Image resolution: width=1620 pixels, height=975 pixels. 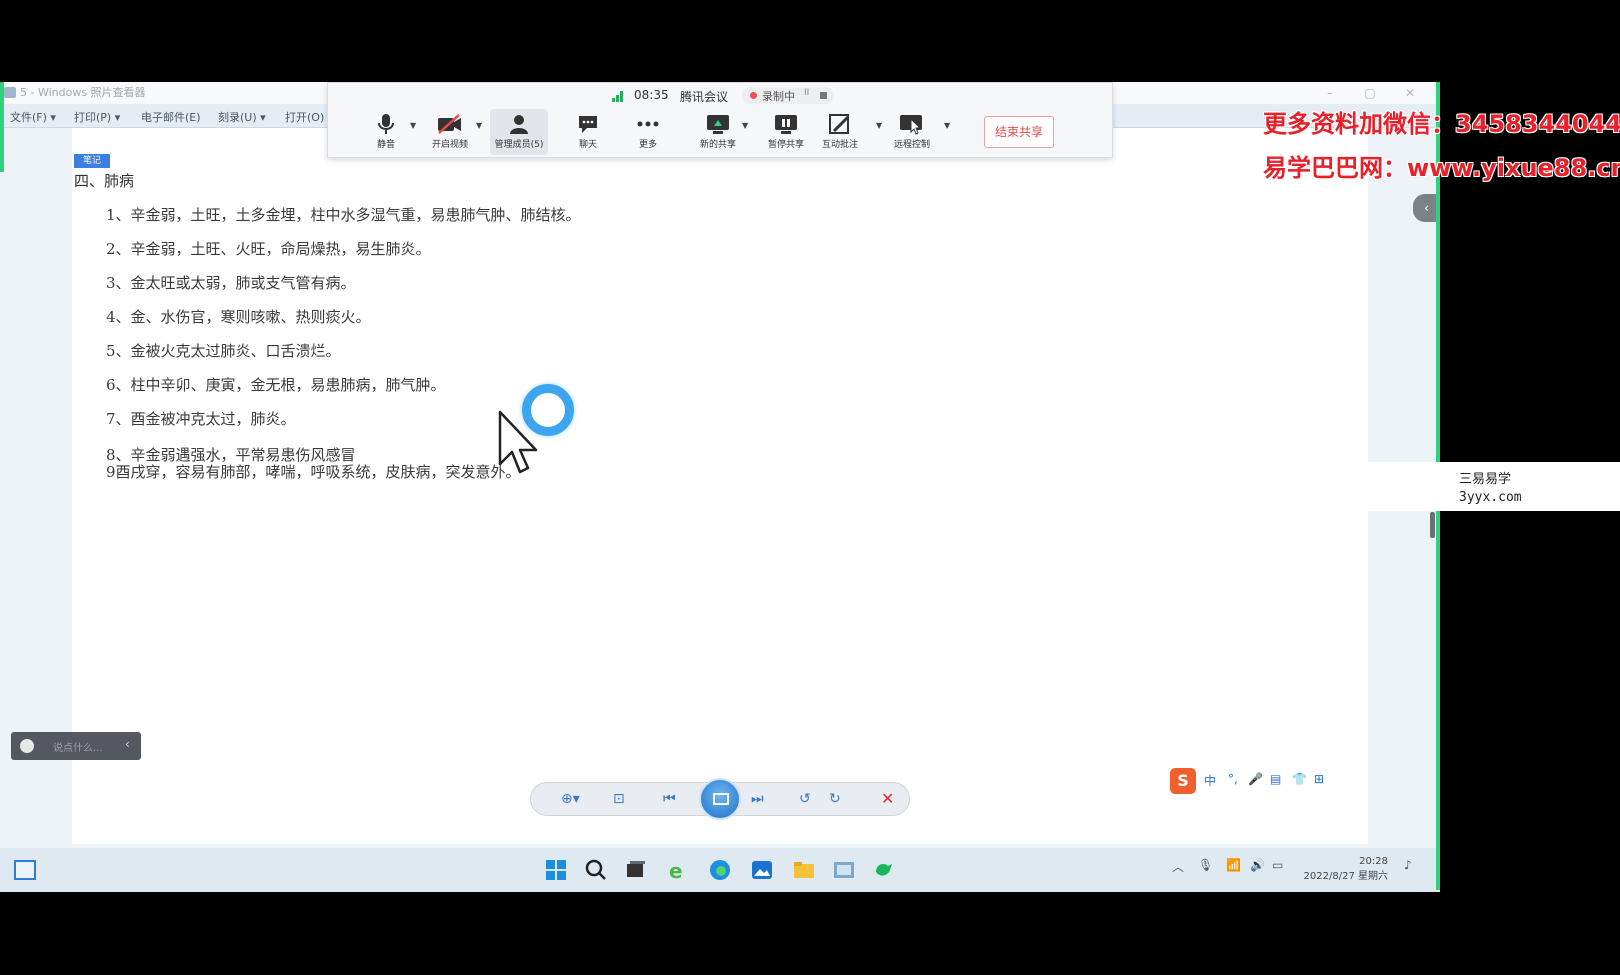 What do you see at coordinates (778, 96) in the screenshot?
I see `recording-label: 录制中` at bounding box center [778, 96].